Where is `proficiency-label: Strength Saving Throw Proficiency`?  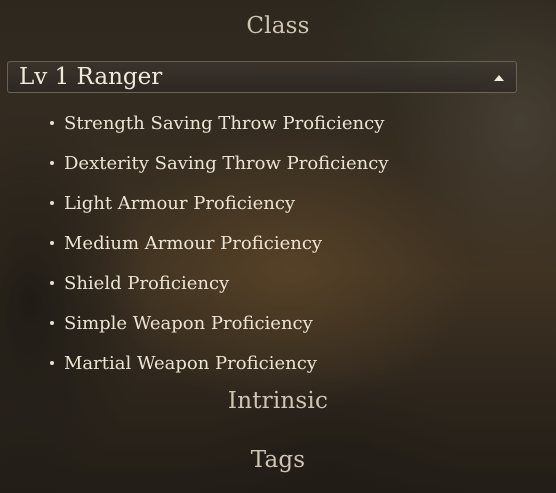
proficiency-label: Strength Saving Throw Proficiency is located at coordinates (224, 123).